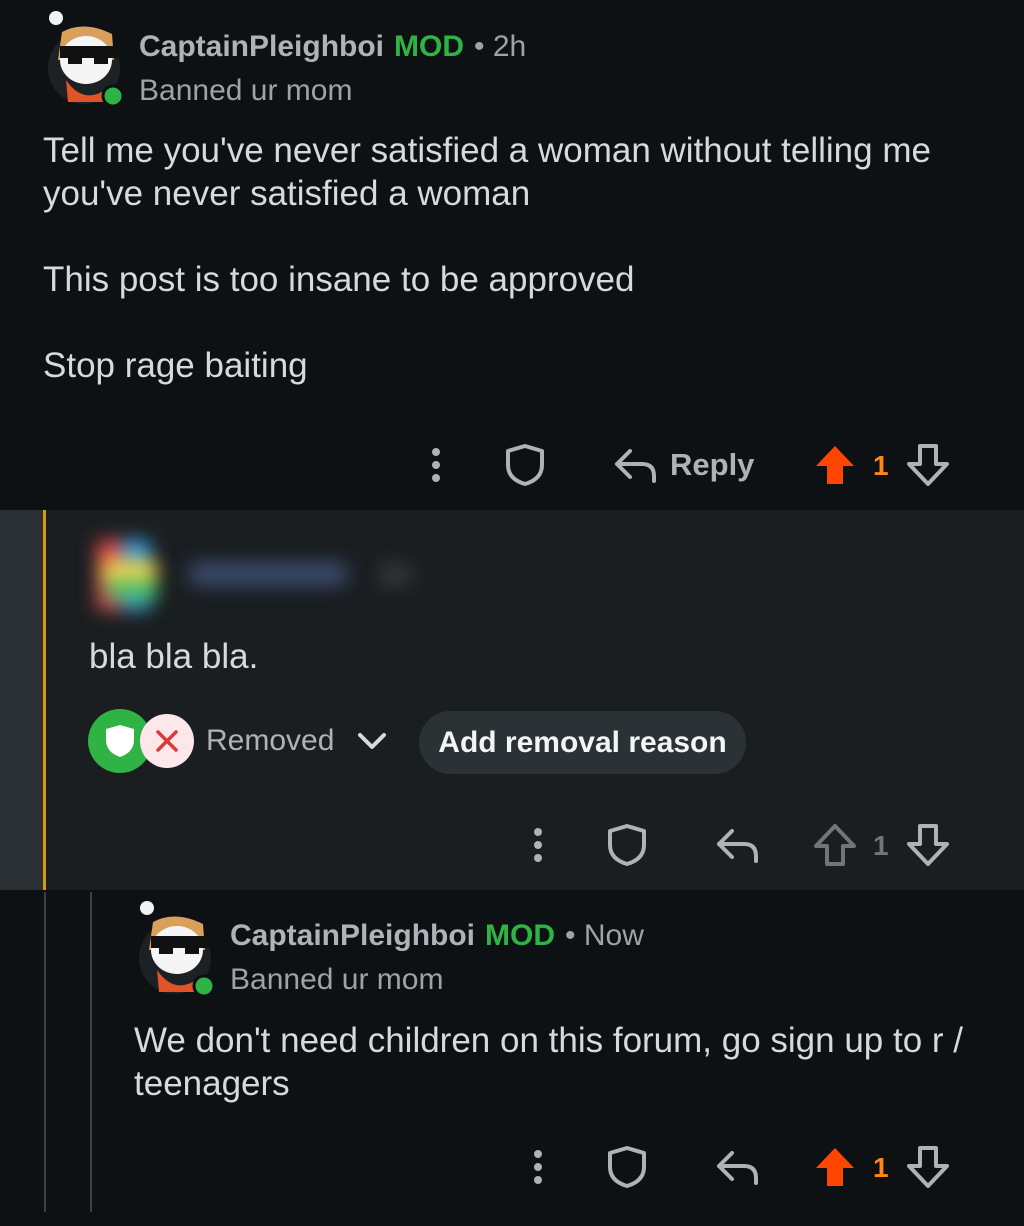  I want to click on reply-label: Reply, so click(712, 464).